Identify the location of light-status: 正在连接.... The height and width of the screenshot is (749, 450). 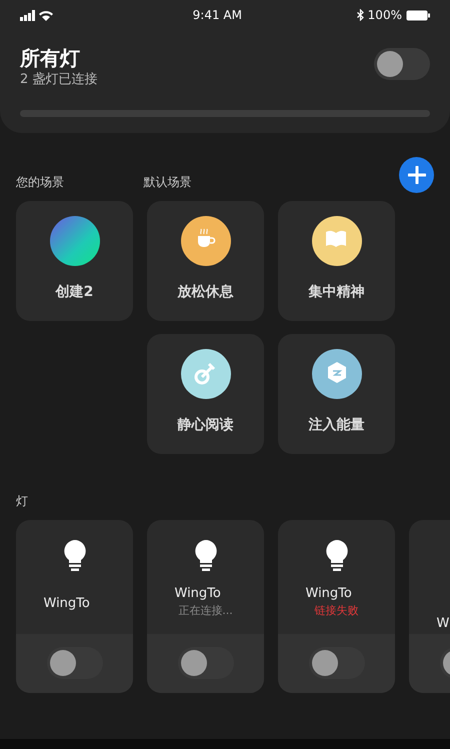
(205, 611).